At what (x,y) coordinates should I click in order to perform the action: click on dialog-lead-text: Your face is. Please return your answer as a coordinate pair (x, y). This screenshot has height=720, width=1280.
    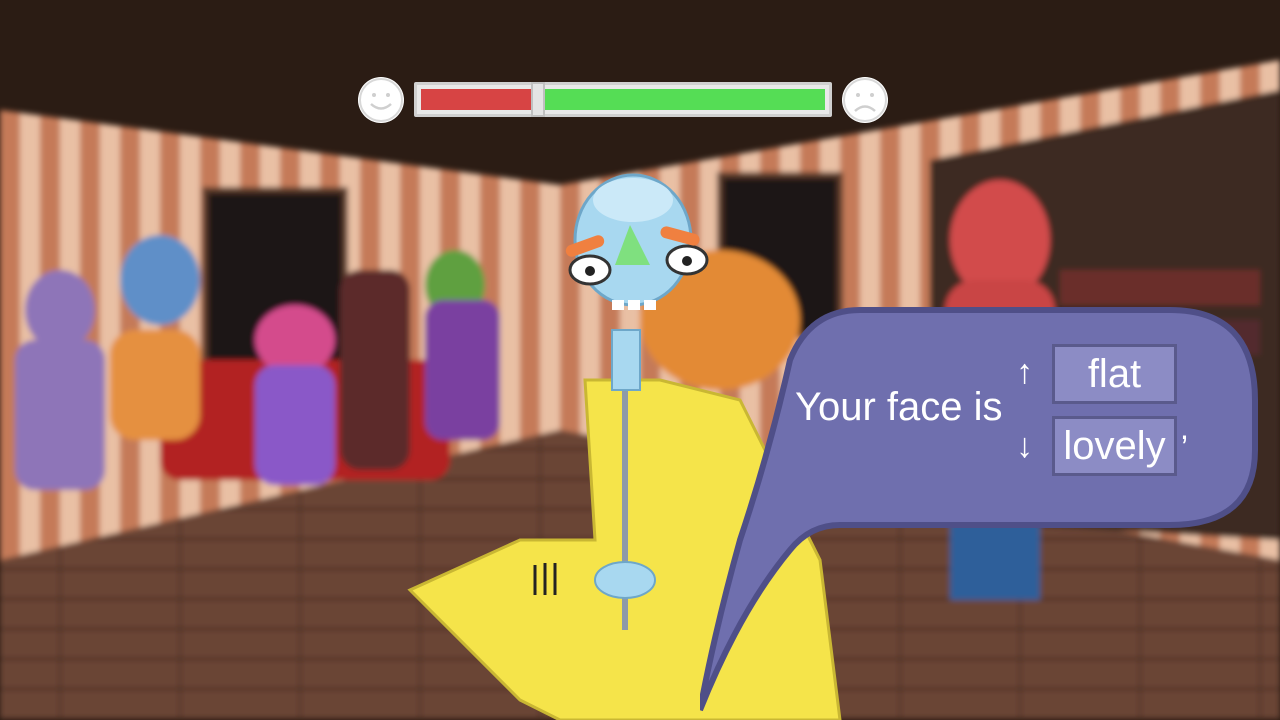
    Looking at the image, I should click on (899, 407).